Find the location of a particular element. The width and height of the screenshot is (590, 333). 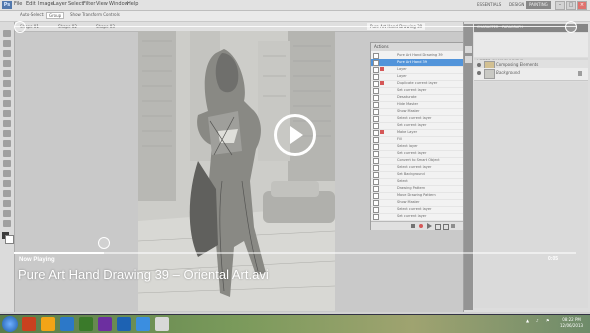

windows-taskbar: ▲ ♪ ⚑ 08:22 PM 12/06/2013 is located at coordinates (295, 323).